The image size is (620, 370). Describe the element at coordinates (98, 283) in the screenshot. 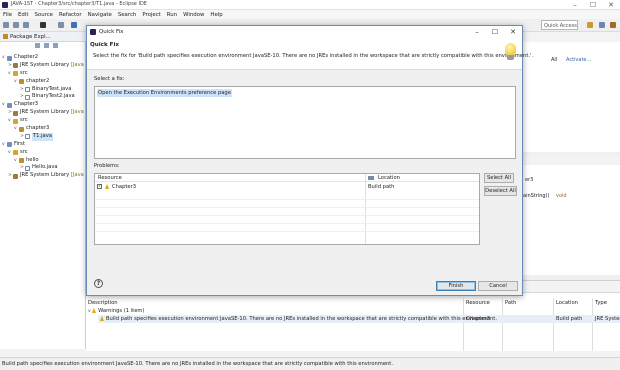

I see `help-icon: ?` at that location.